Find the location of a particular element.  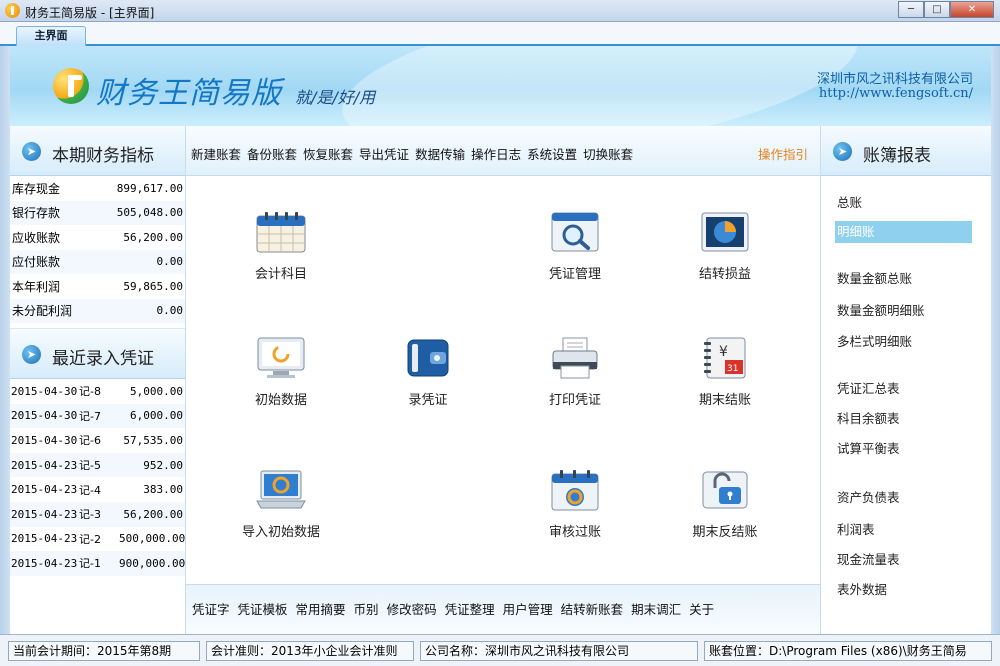

operation-guide-link: 操作指引 is located at coordinates (783, 153).